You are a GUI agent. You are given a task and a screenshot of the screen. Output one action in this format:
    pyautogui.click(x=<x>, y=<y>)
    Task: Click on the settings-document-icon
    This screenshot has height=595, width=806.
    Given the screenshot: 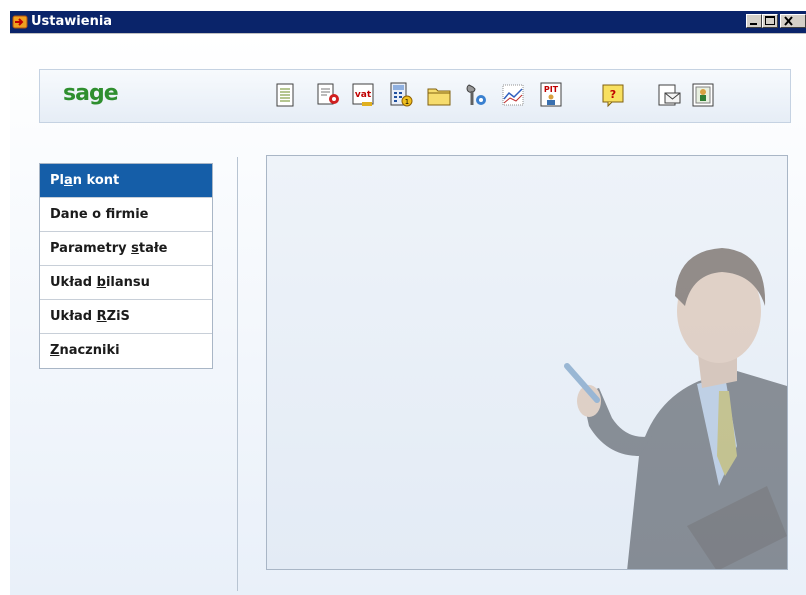 What is the action you would take?
    pyautogui.click(x=328, y=95)
    